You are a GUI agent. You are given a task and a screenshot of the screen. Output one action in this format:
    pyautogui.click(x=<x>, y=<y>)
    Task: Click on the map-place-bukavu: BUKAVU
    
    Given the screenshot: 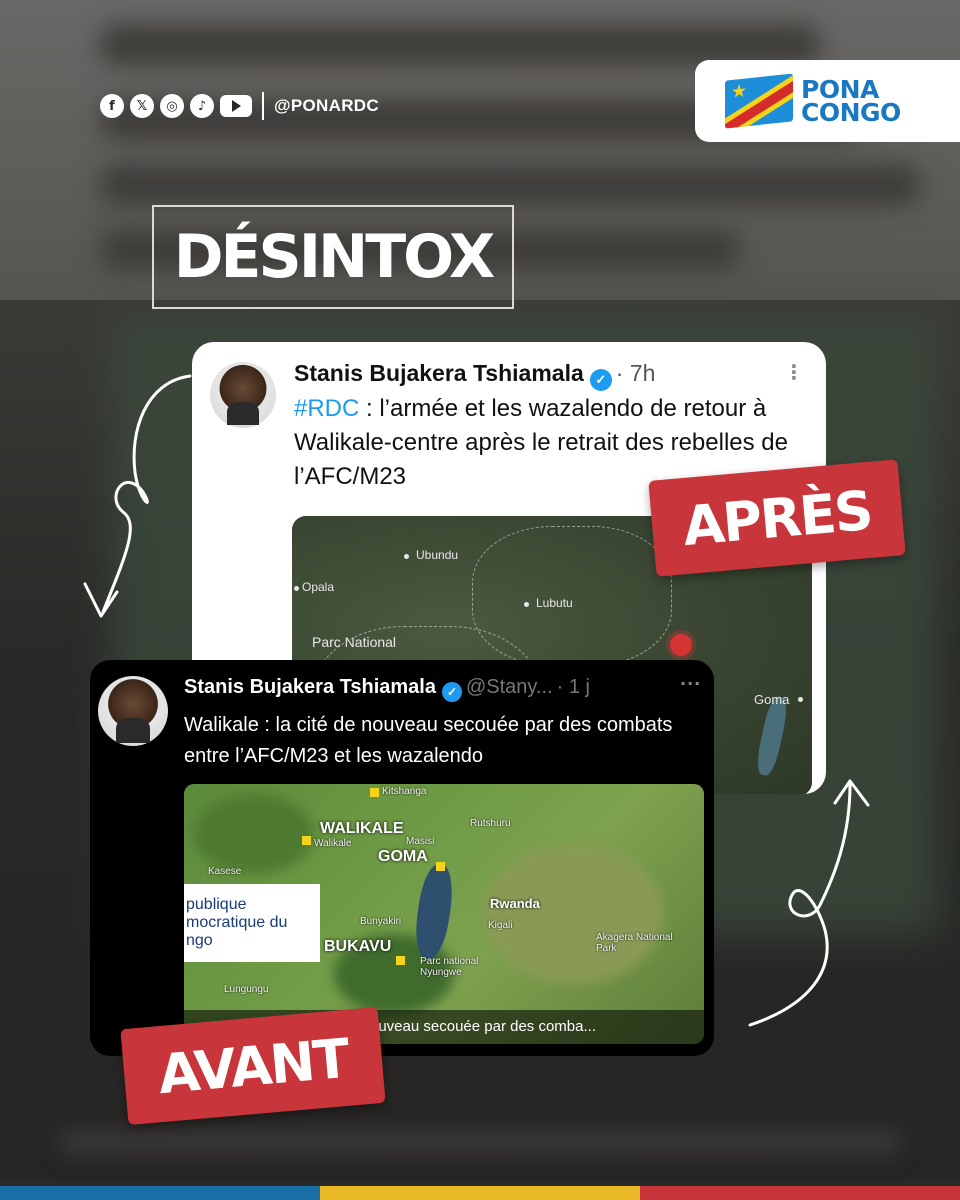 What is the action you would take?
    pyautogui.click(x=358, y=946)
    